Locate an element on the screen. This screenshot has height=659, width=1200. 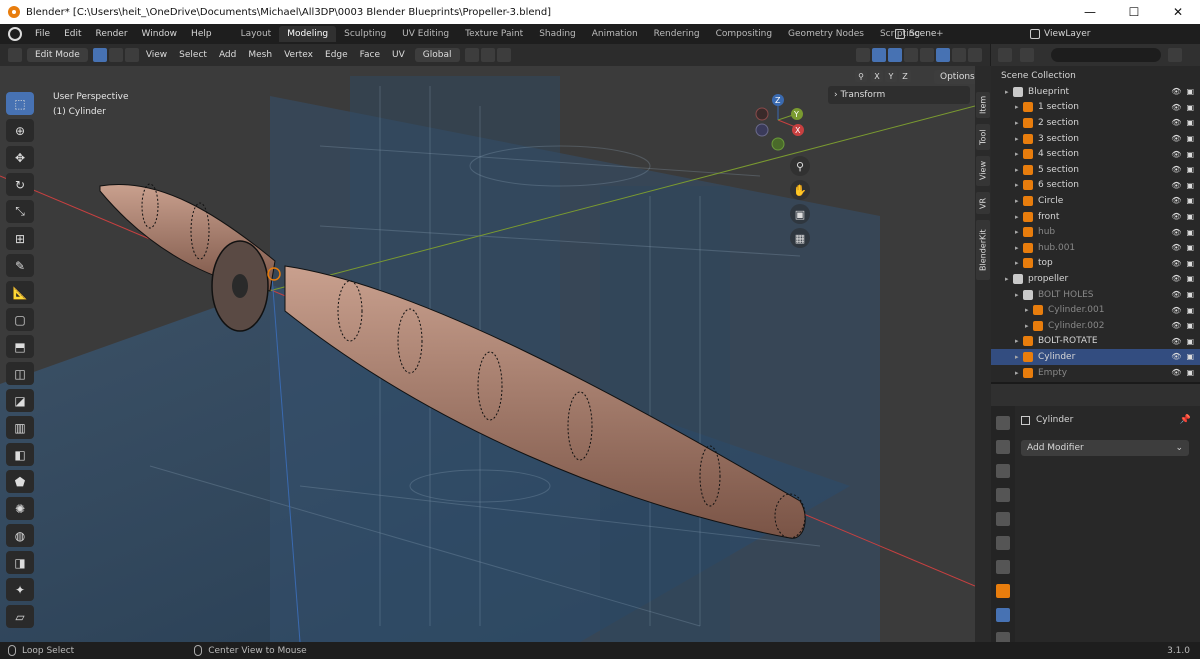
smooth-tool-icon: ◍ is located at coordinates (20, 535).